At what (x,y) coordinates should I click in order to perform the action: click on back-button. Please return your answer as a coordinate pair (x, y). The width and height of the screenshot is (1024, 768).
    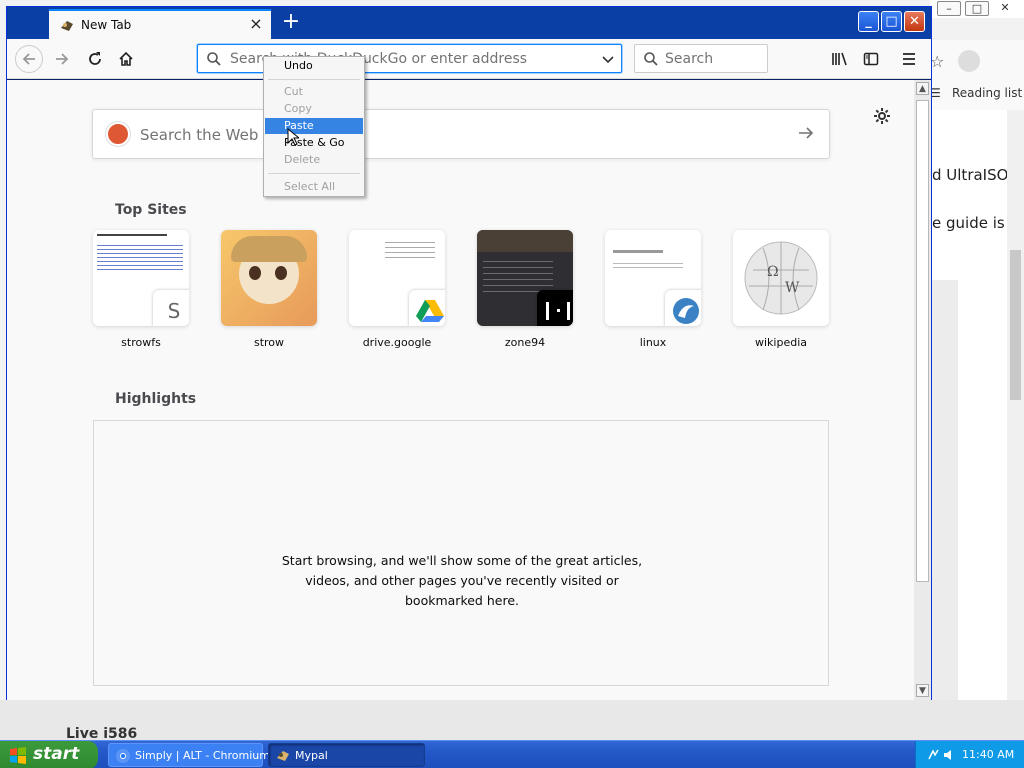
    Looking at the image, I should click on (29, 59).